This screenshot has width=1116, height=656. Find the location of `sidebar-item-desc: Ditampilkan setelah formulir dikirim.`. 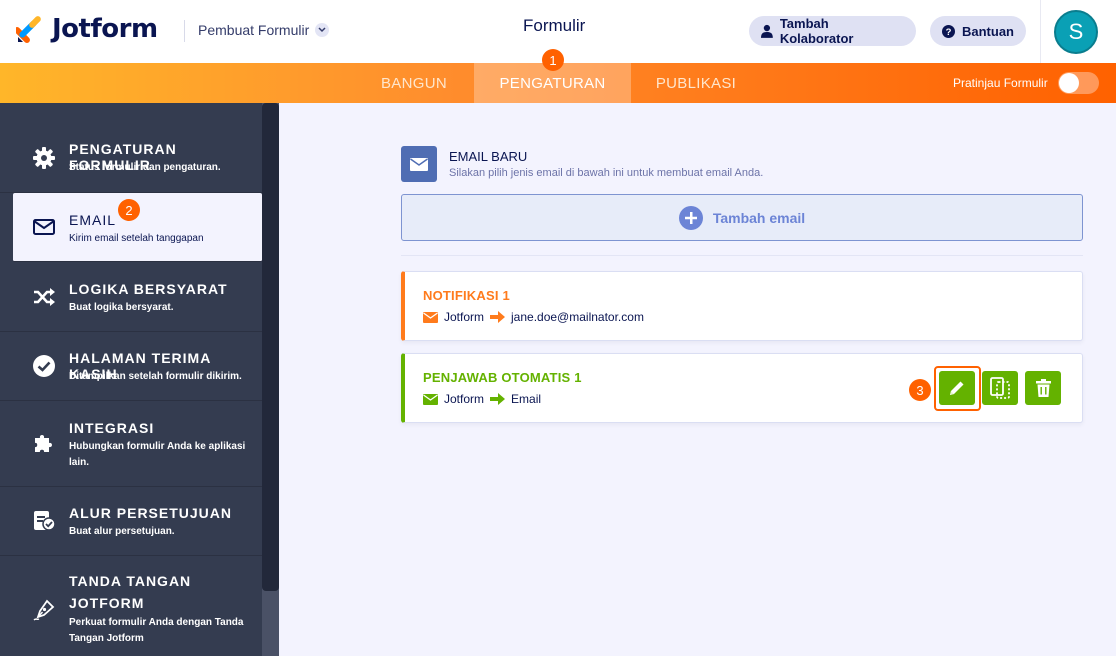

sidebar-item-desc: Ditampilkan setelah formulir dikirim. is located at coordinates (155, 376).